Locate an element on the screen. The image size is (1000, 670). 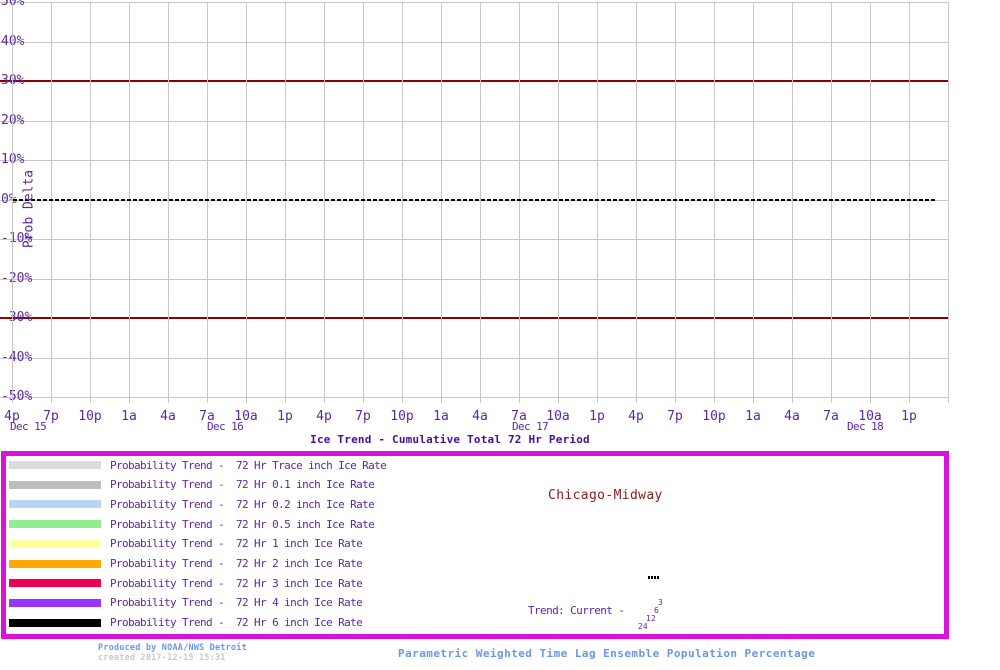
x-tick-label: 7a is located at coordinates (831, 416).